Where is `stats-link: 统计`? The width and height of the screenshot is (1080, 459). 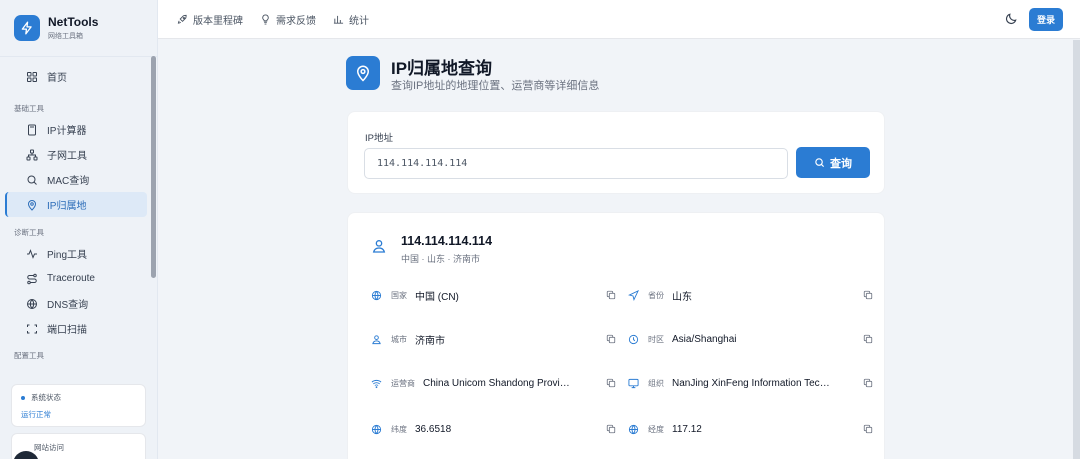
stats-link: 统计 is located at coordinates (351, 19).